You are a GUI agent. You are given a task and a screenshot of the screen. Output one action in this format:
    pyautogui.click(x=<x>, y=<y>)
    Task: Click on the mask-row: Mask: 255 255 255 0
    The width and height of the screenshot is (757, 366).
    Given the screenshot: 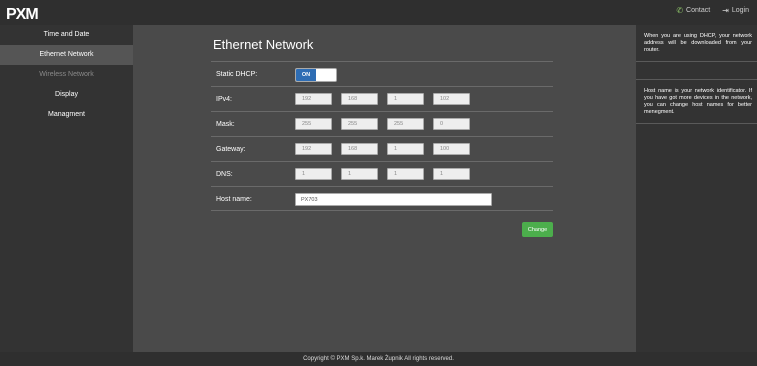 What is the action you would take?
    pyautogui.click(x=382, y=123)
    